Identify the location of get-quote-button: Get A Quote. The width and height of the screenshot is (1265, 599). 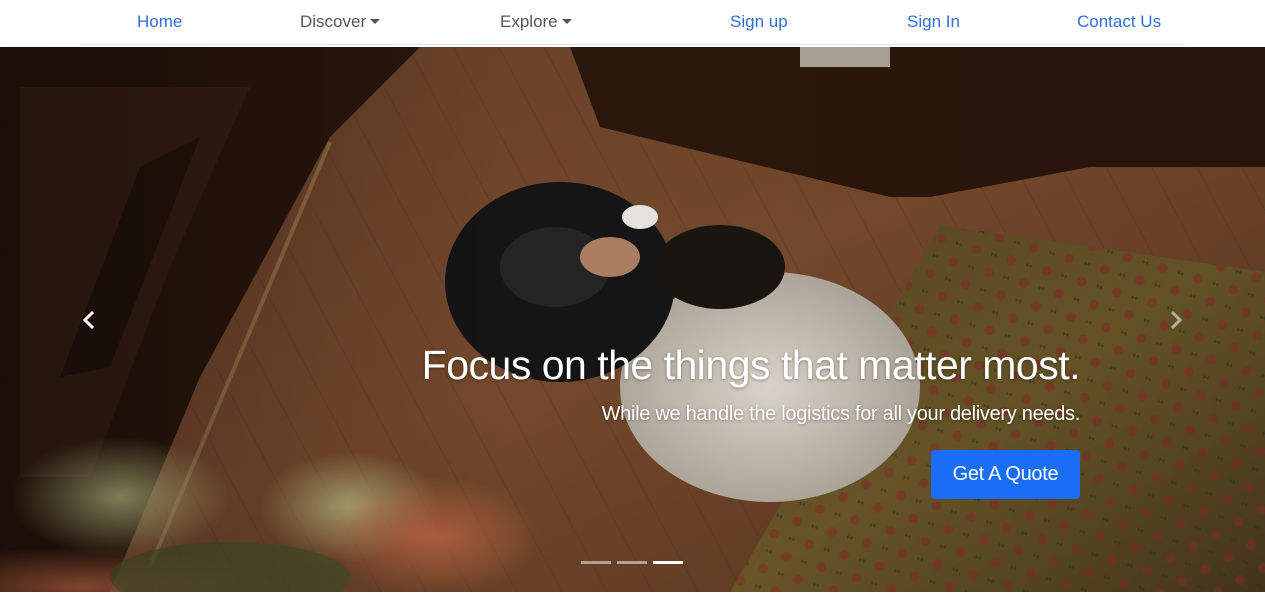
(1005, 474).